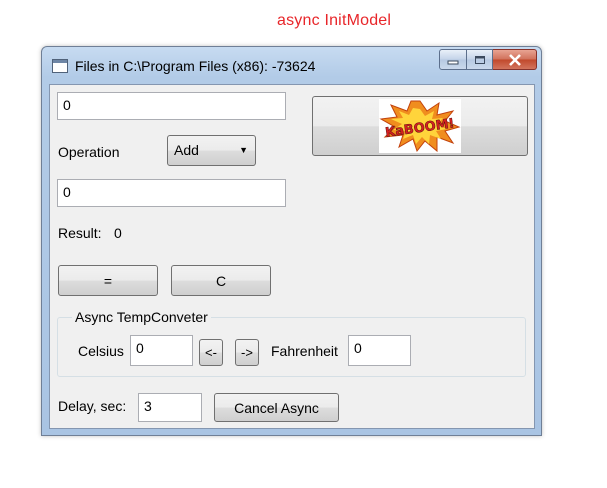 The width and height of the screenshot is (607, 488). I want to click on window-controls, so click(488, 59).